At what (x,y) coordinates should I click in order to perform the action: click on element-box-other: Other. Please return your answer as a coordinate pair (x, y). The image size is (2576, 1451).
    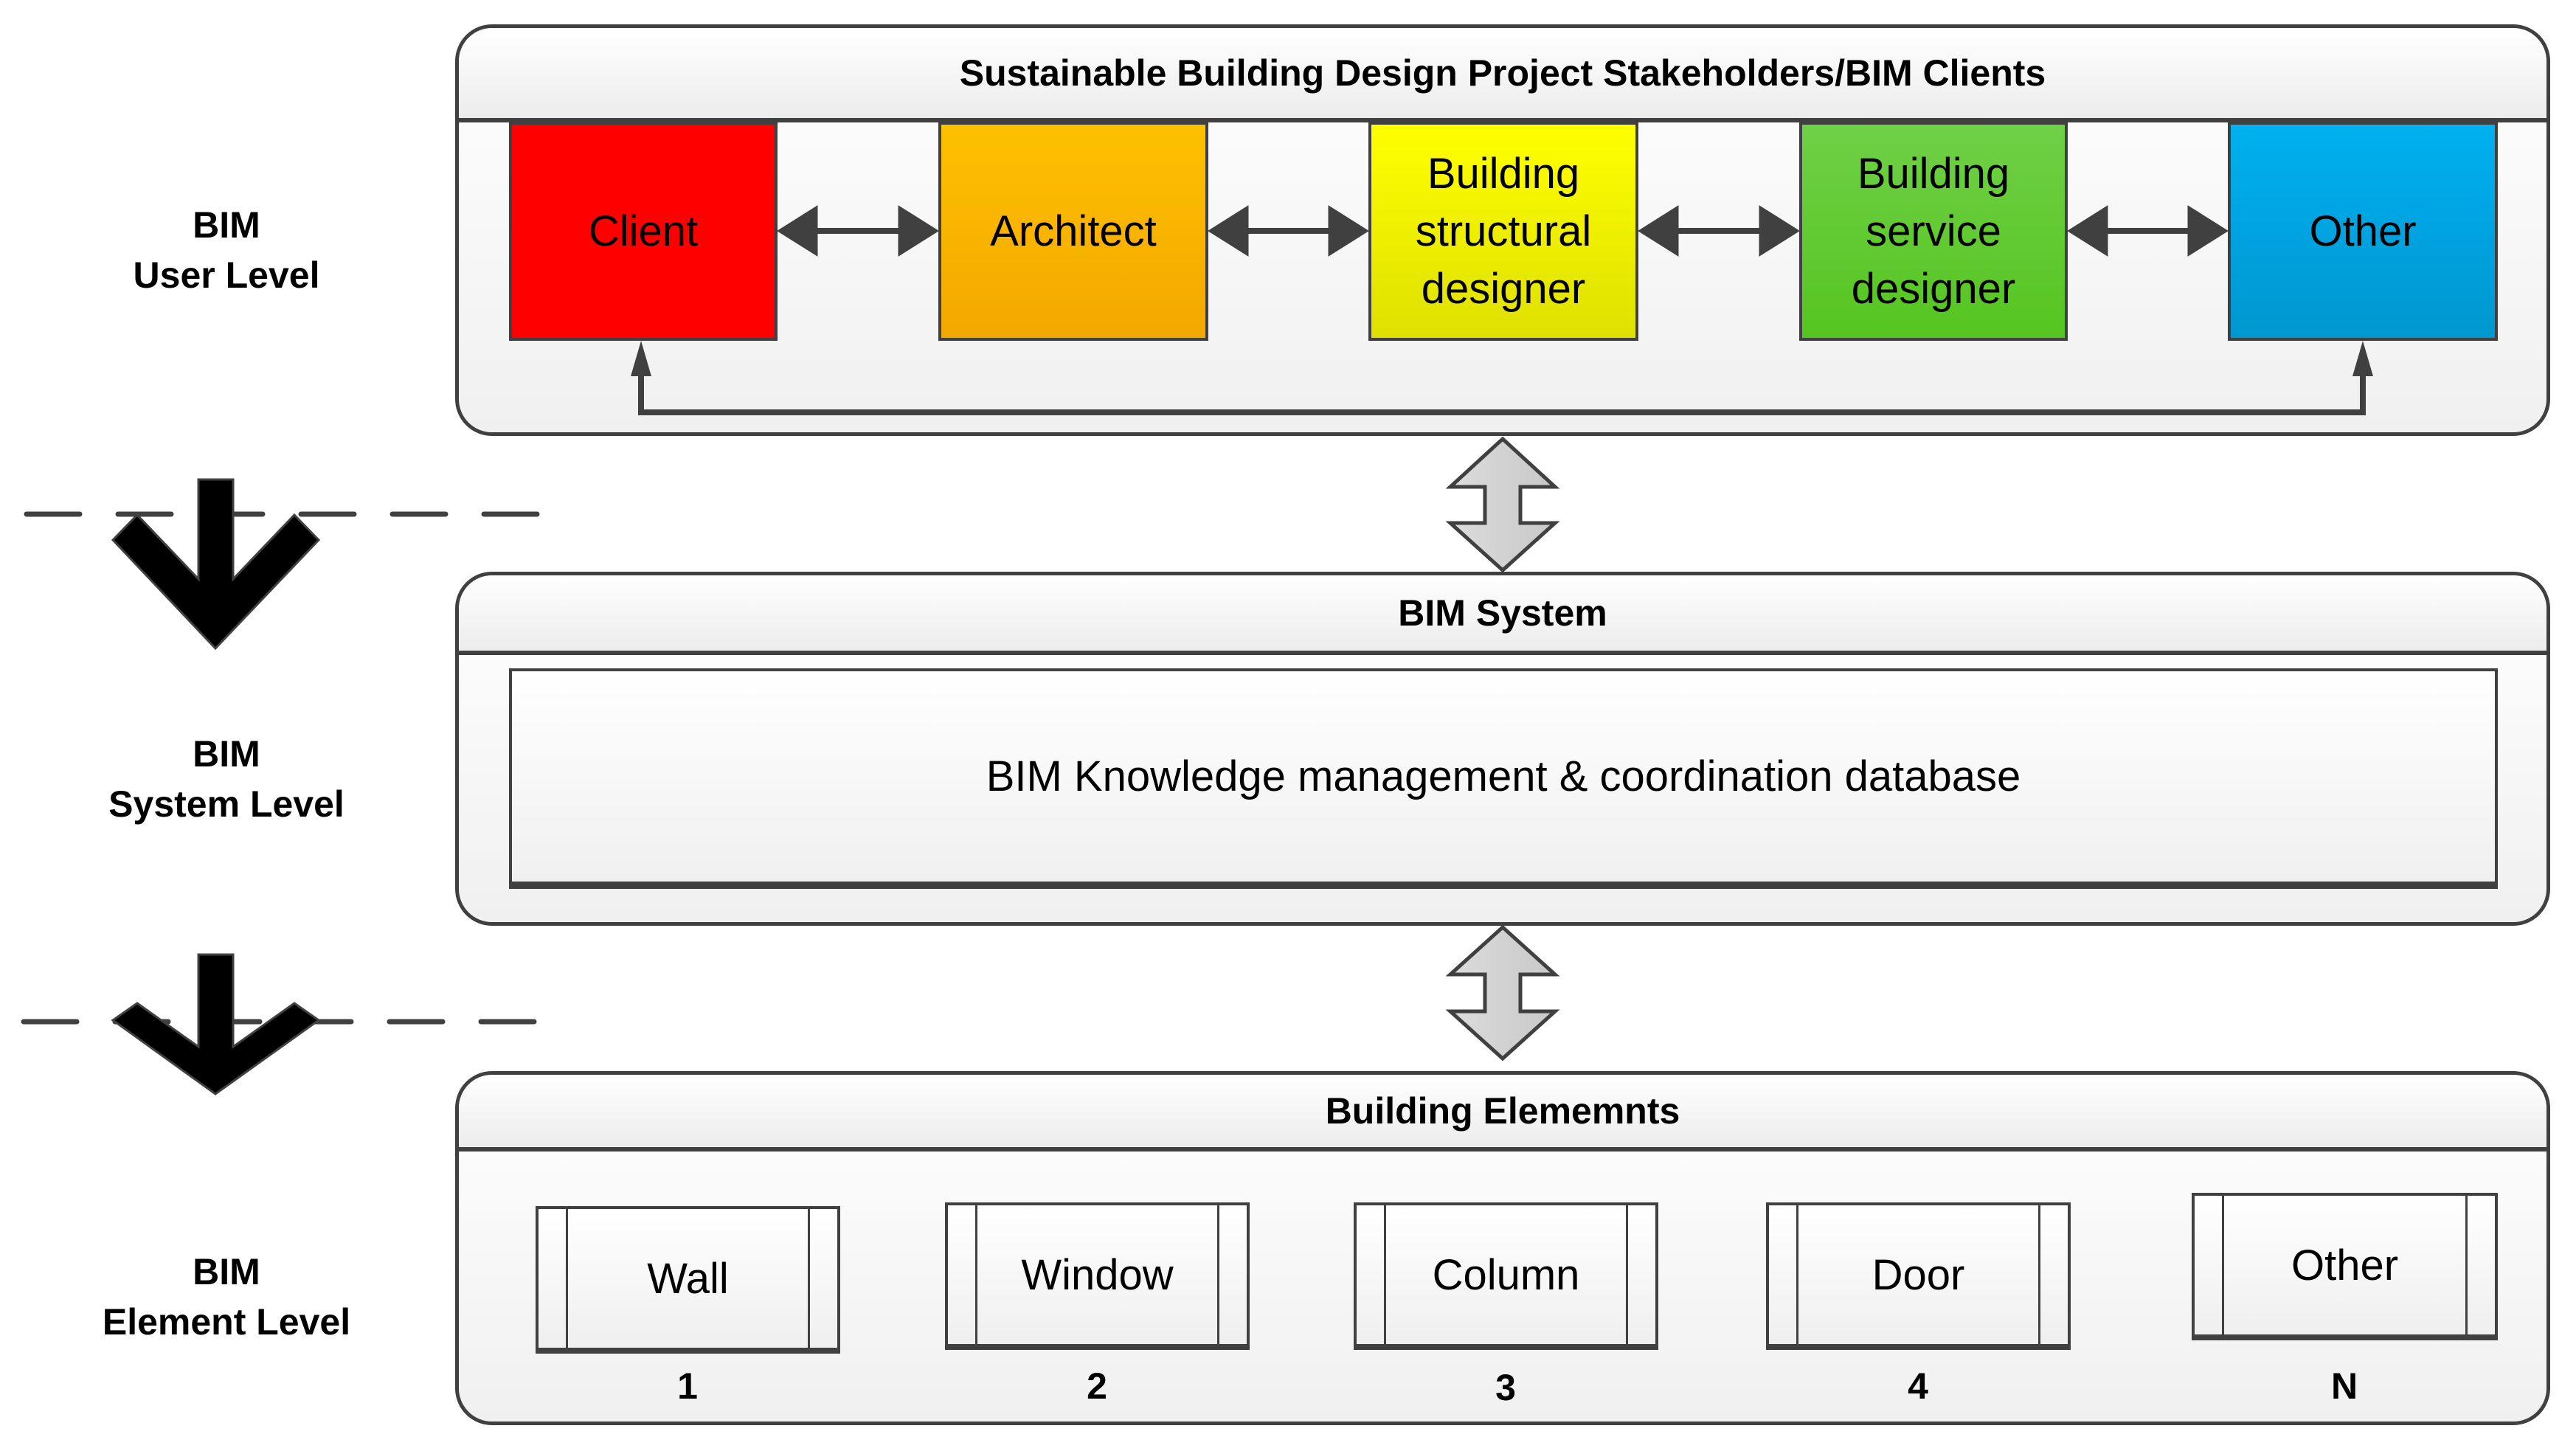
    Looking at the image, I should click on (2345, 1266).